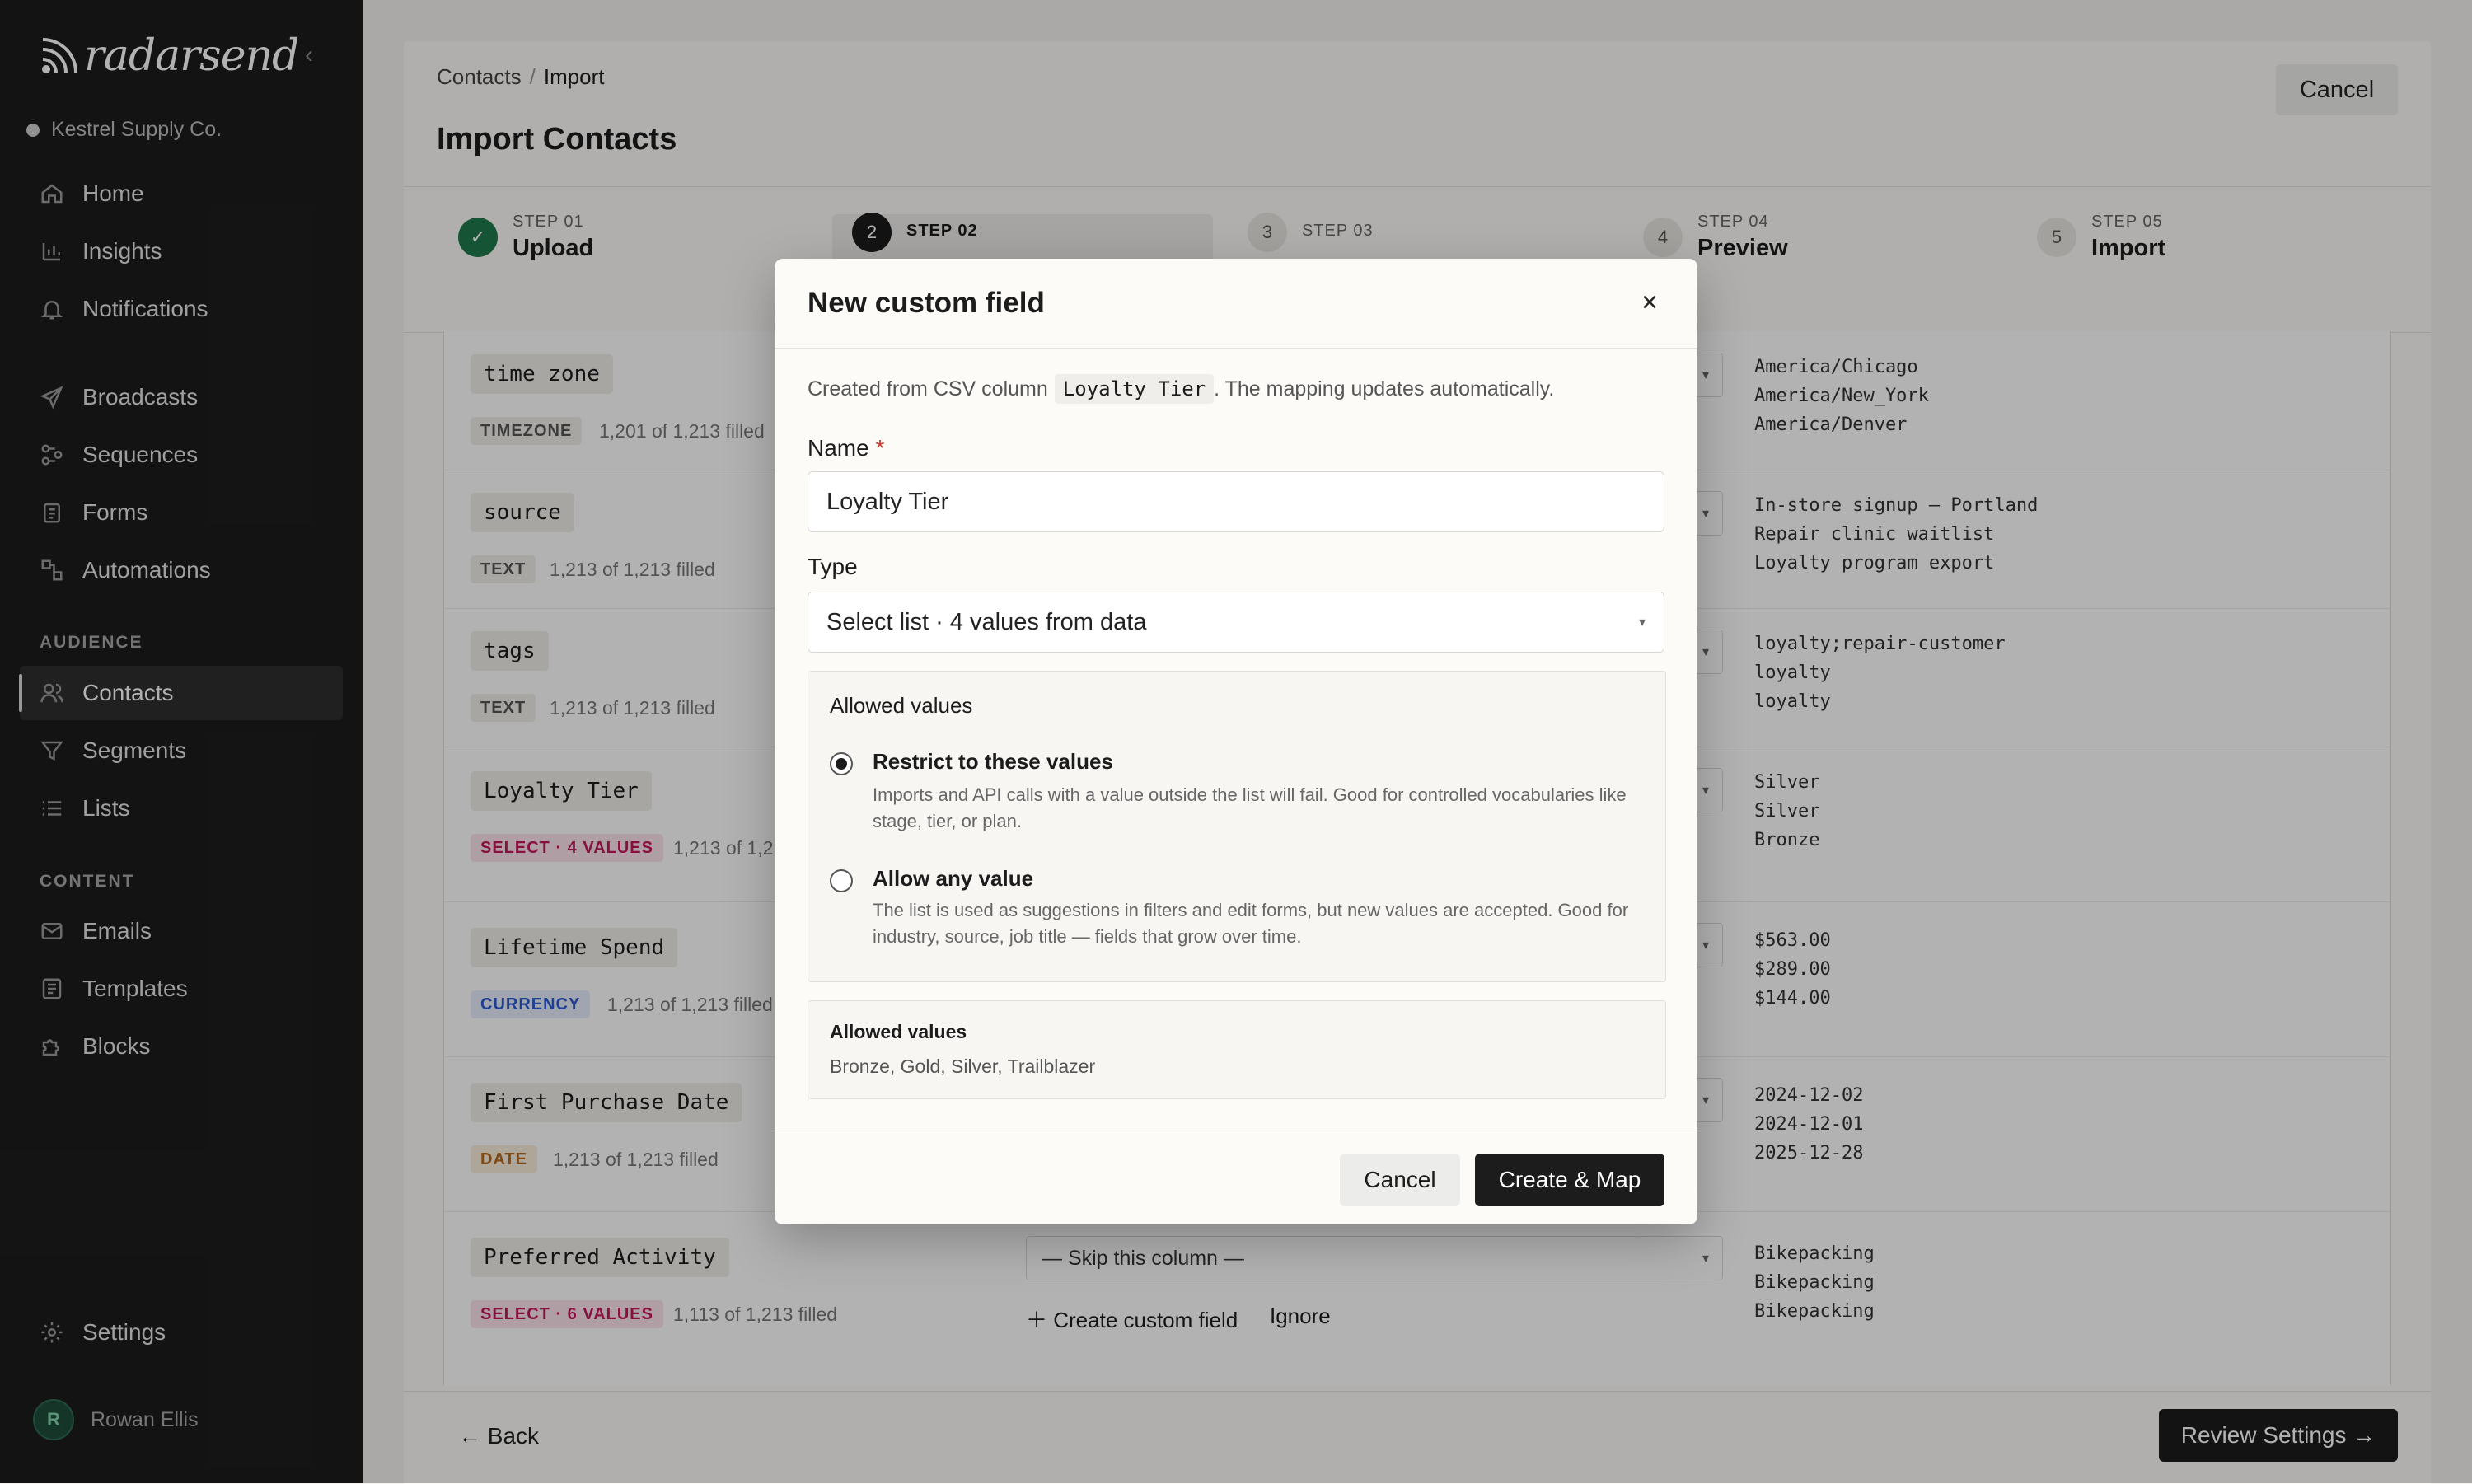  I want to click on panel-title: Allowed values, so click(901, 706).